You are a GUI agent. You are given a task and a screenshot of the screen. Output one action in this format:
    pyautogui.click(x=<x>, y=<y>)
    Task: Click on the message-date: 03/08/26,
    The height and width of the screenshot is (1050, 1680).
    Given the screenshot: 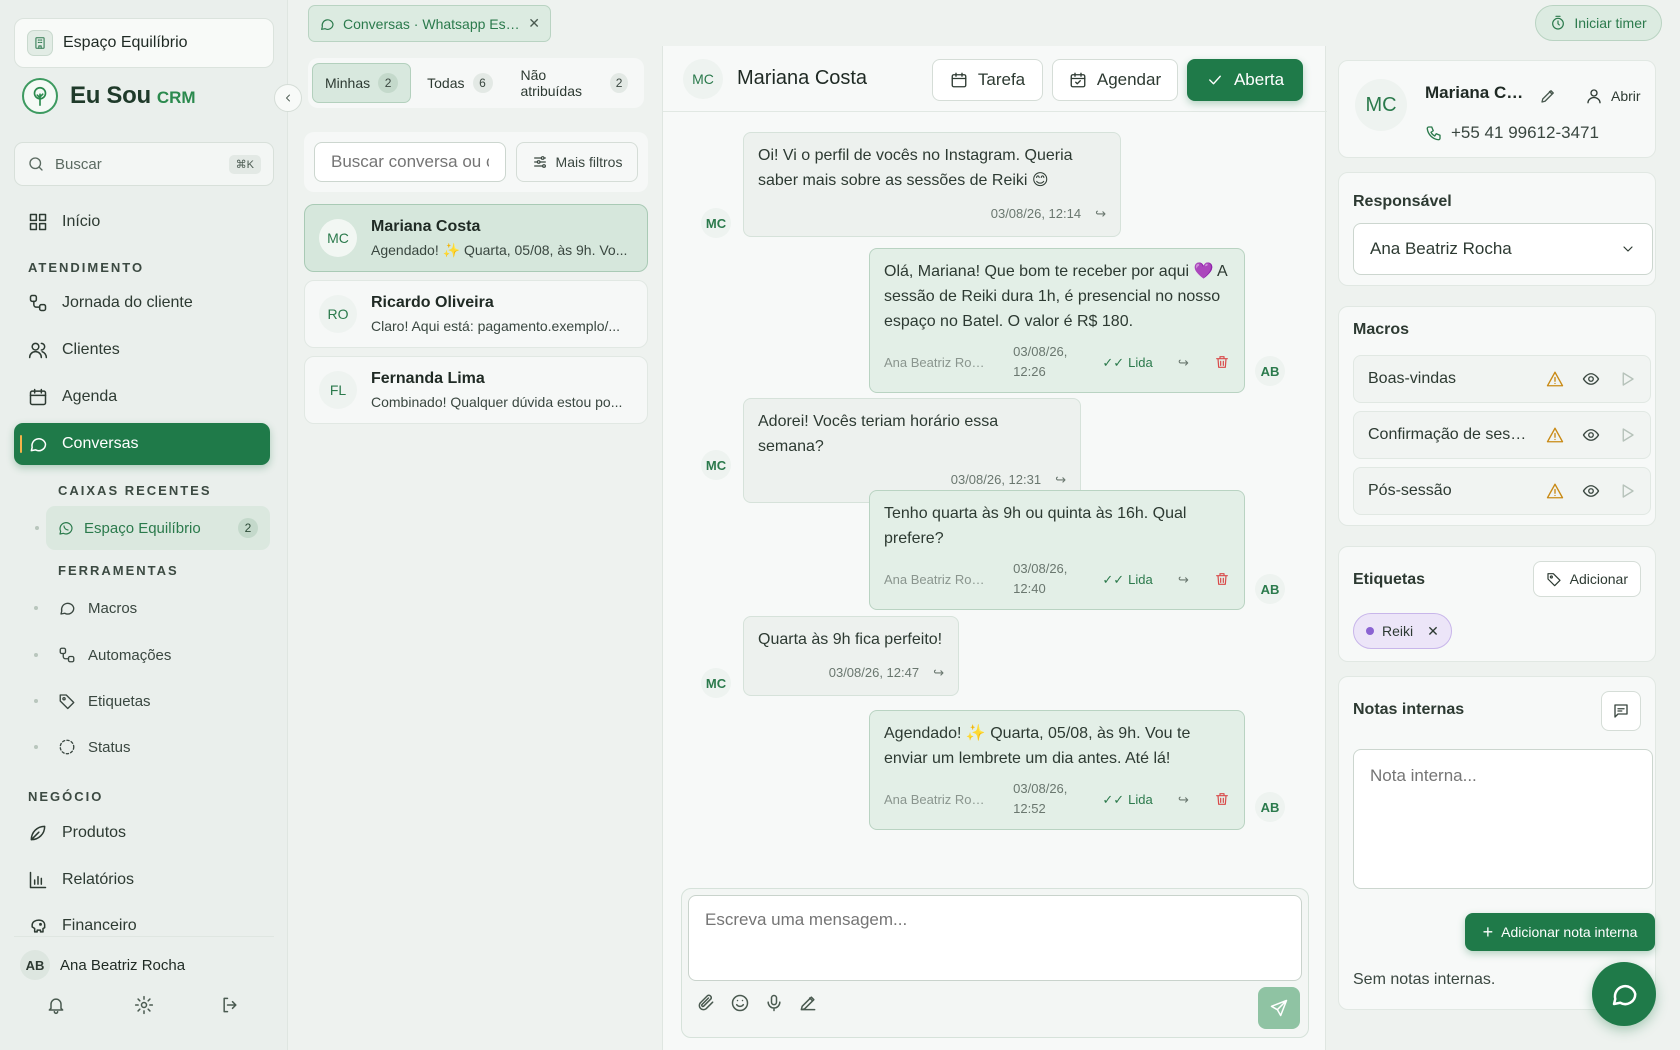 What is the action you would take?
    pyautogui.click(x=1040, y=568)
    